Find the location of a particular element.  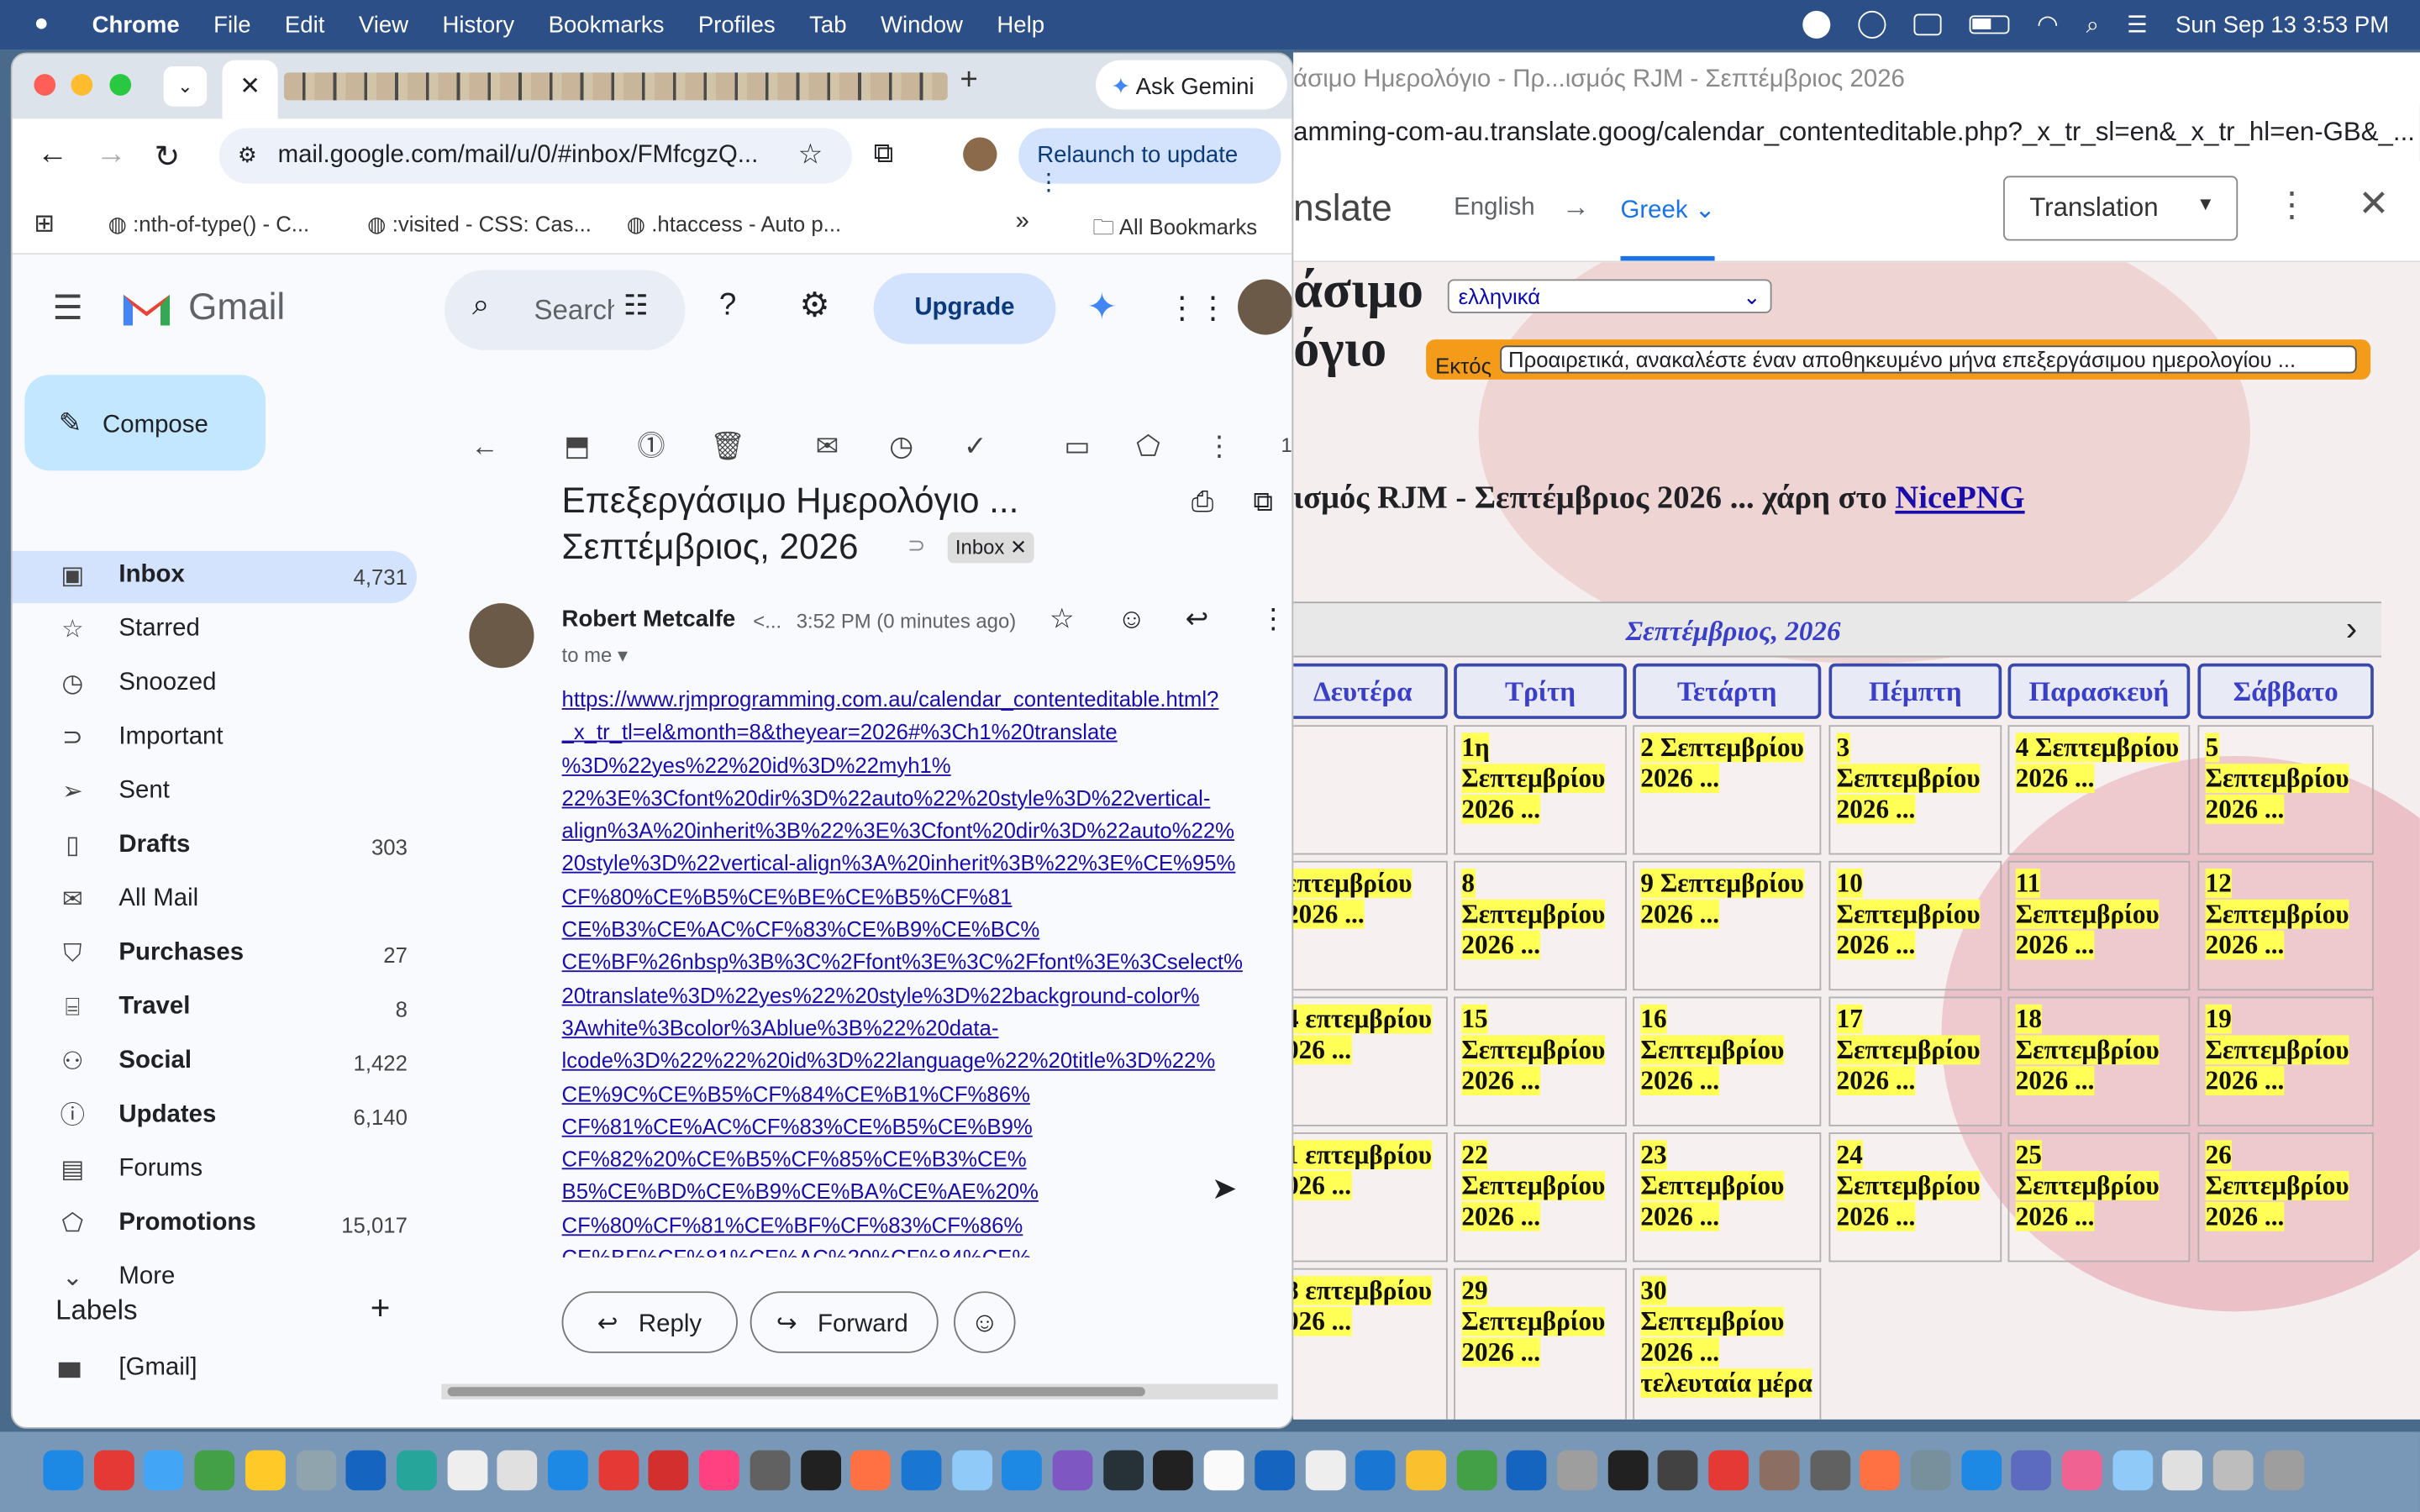

reply-button: ↩ Reply is located at coordinates (649, 1322).